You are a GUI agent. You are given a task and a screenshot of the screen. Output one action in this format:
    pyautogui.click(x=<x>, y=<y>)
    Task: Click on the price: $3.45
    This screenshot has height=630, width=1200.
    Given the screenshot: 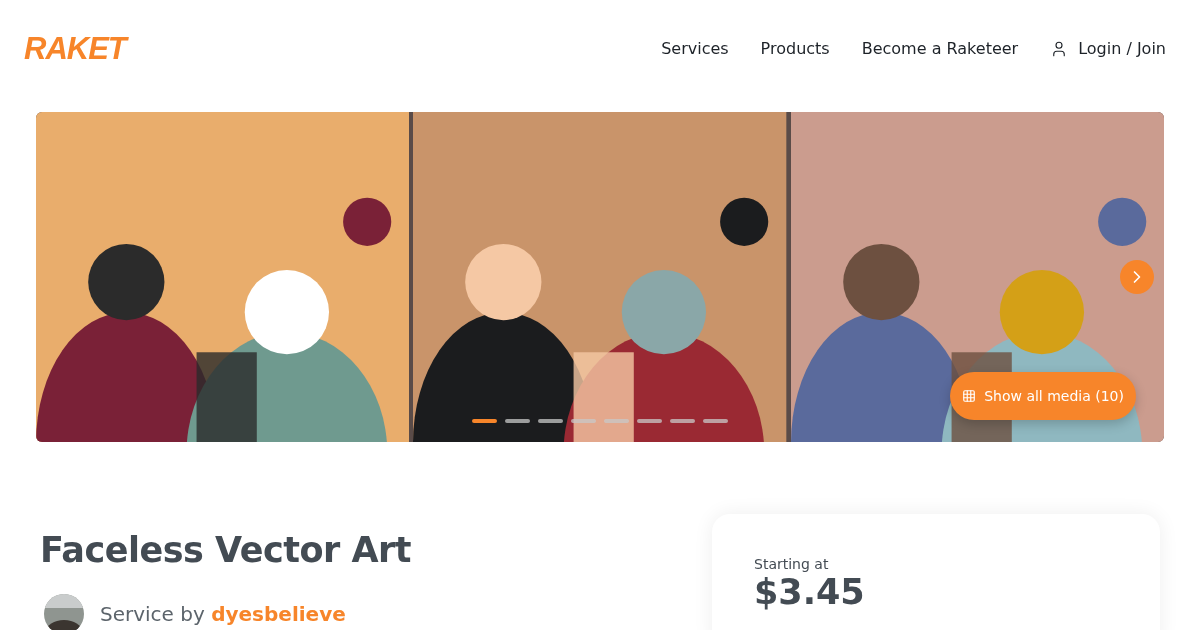 What is the action you would take?
    pyautogui.click(x=810, y=592)
    